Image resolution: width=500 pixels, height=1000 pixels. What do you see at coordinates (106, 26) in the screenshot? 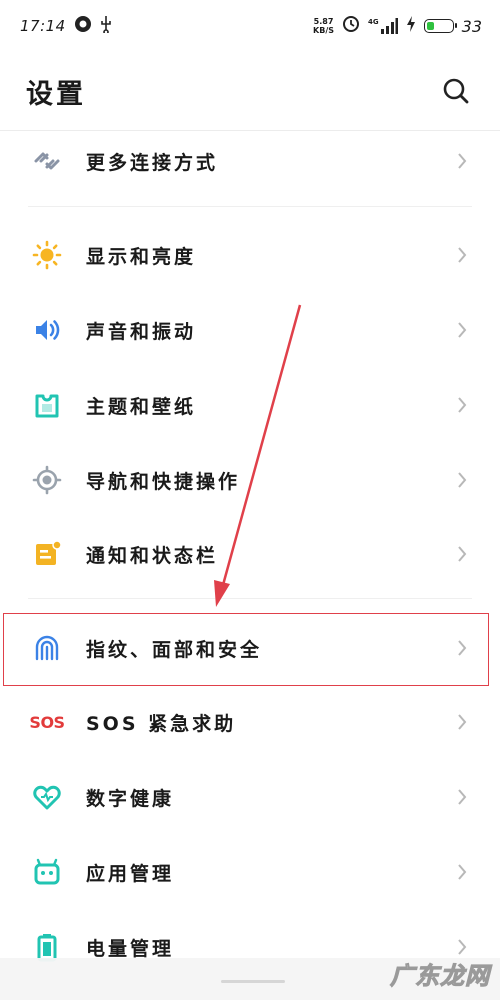
I see `usb-icon` at bounding box center [106, 26].